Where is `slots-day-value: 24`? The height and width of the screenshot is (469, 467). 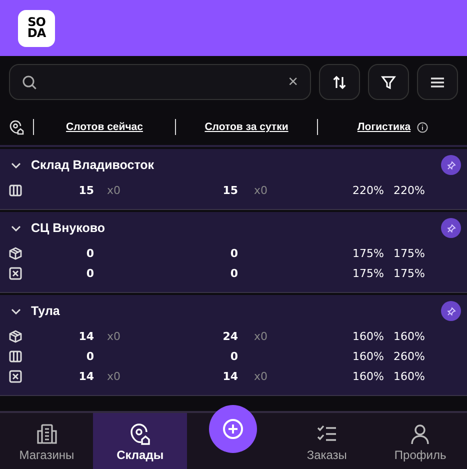
slots-day-value: 24 is located at coordinates (230, 336).